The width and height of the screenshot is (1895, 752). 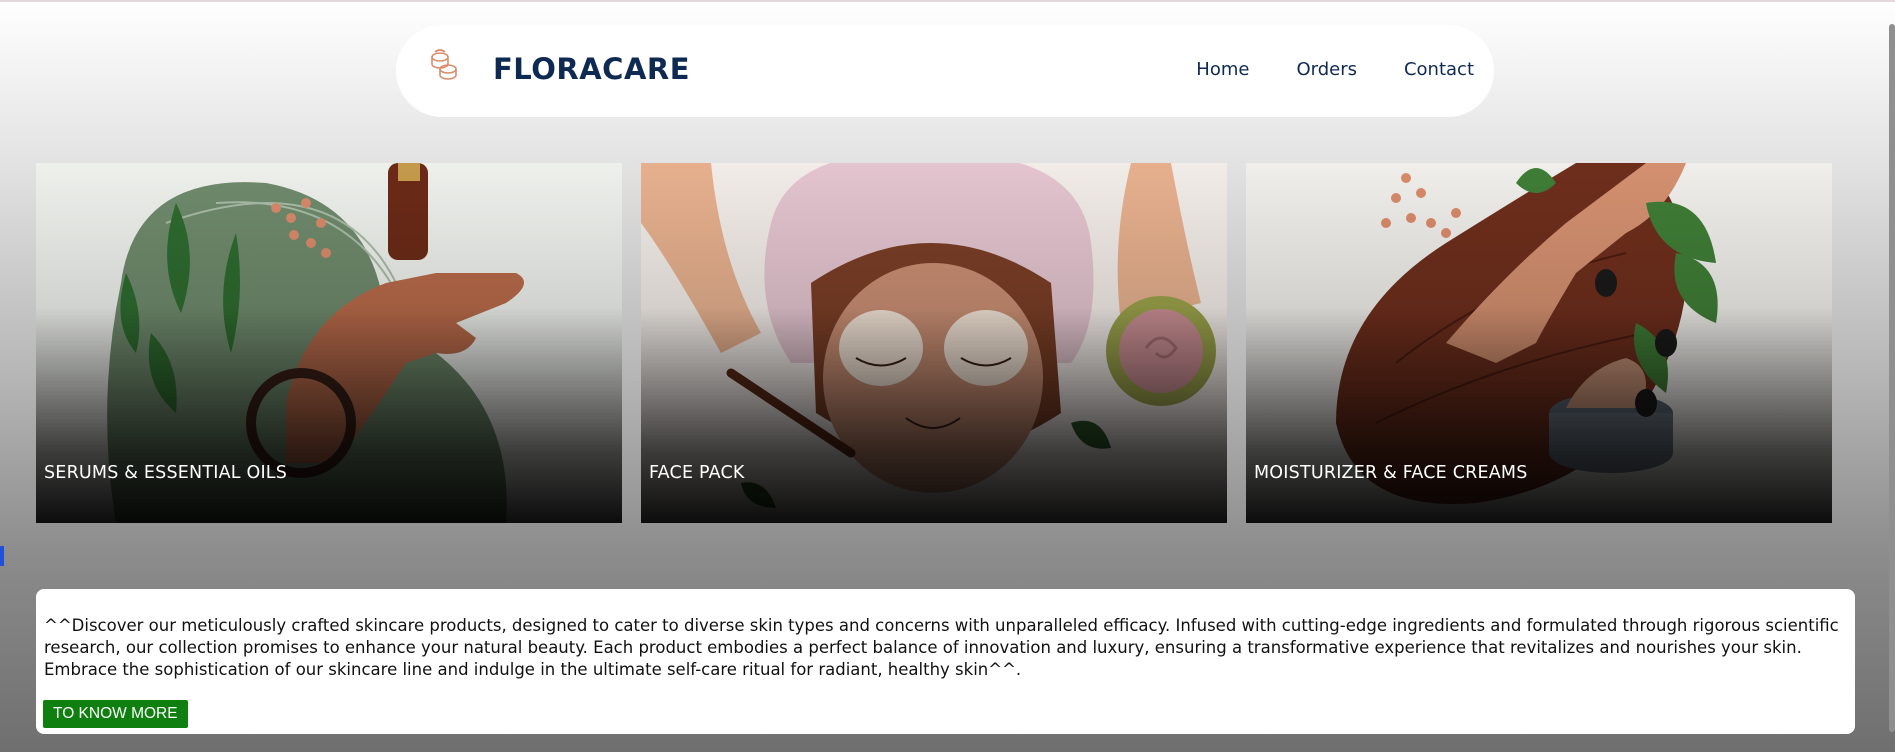 I want to click on know-more-button: TO KNOW MORE, so click(x=115, y=714).